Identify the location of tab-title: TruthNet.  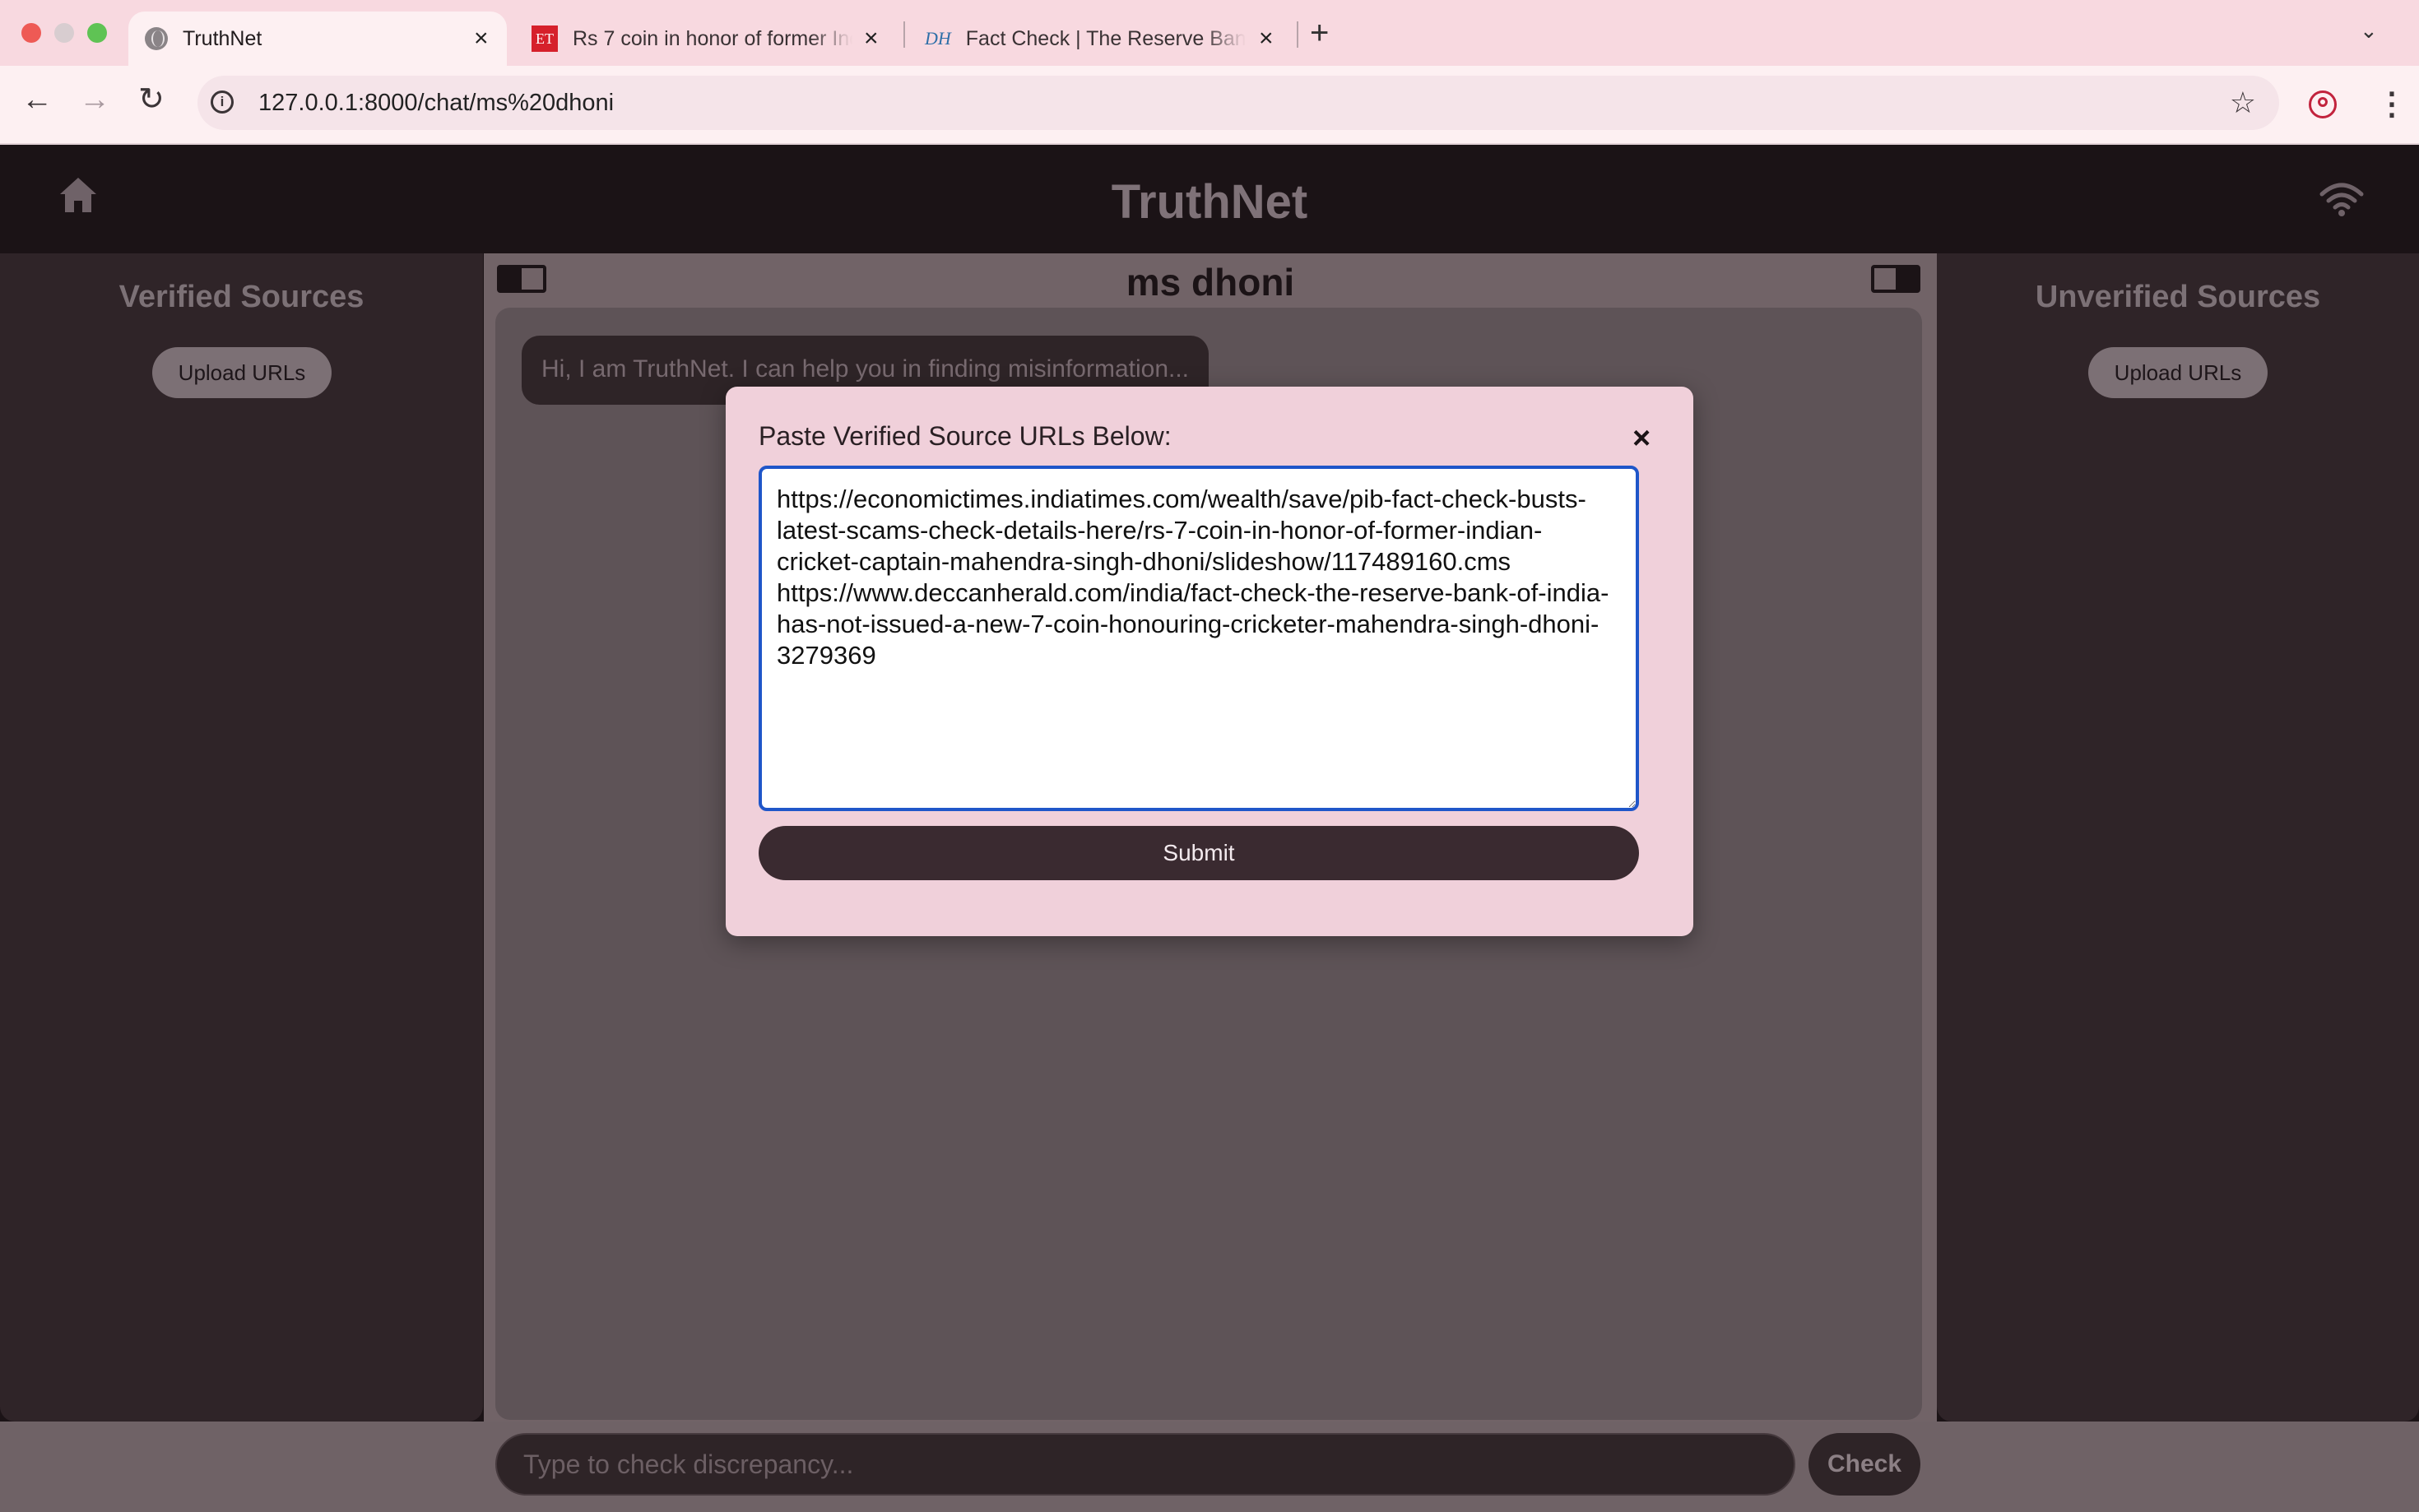
(223, 38).